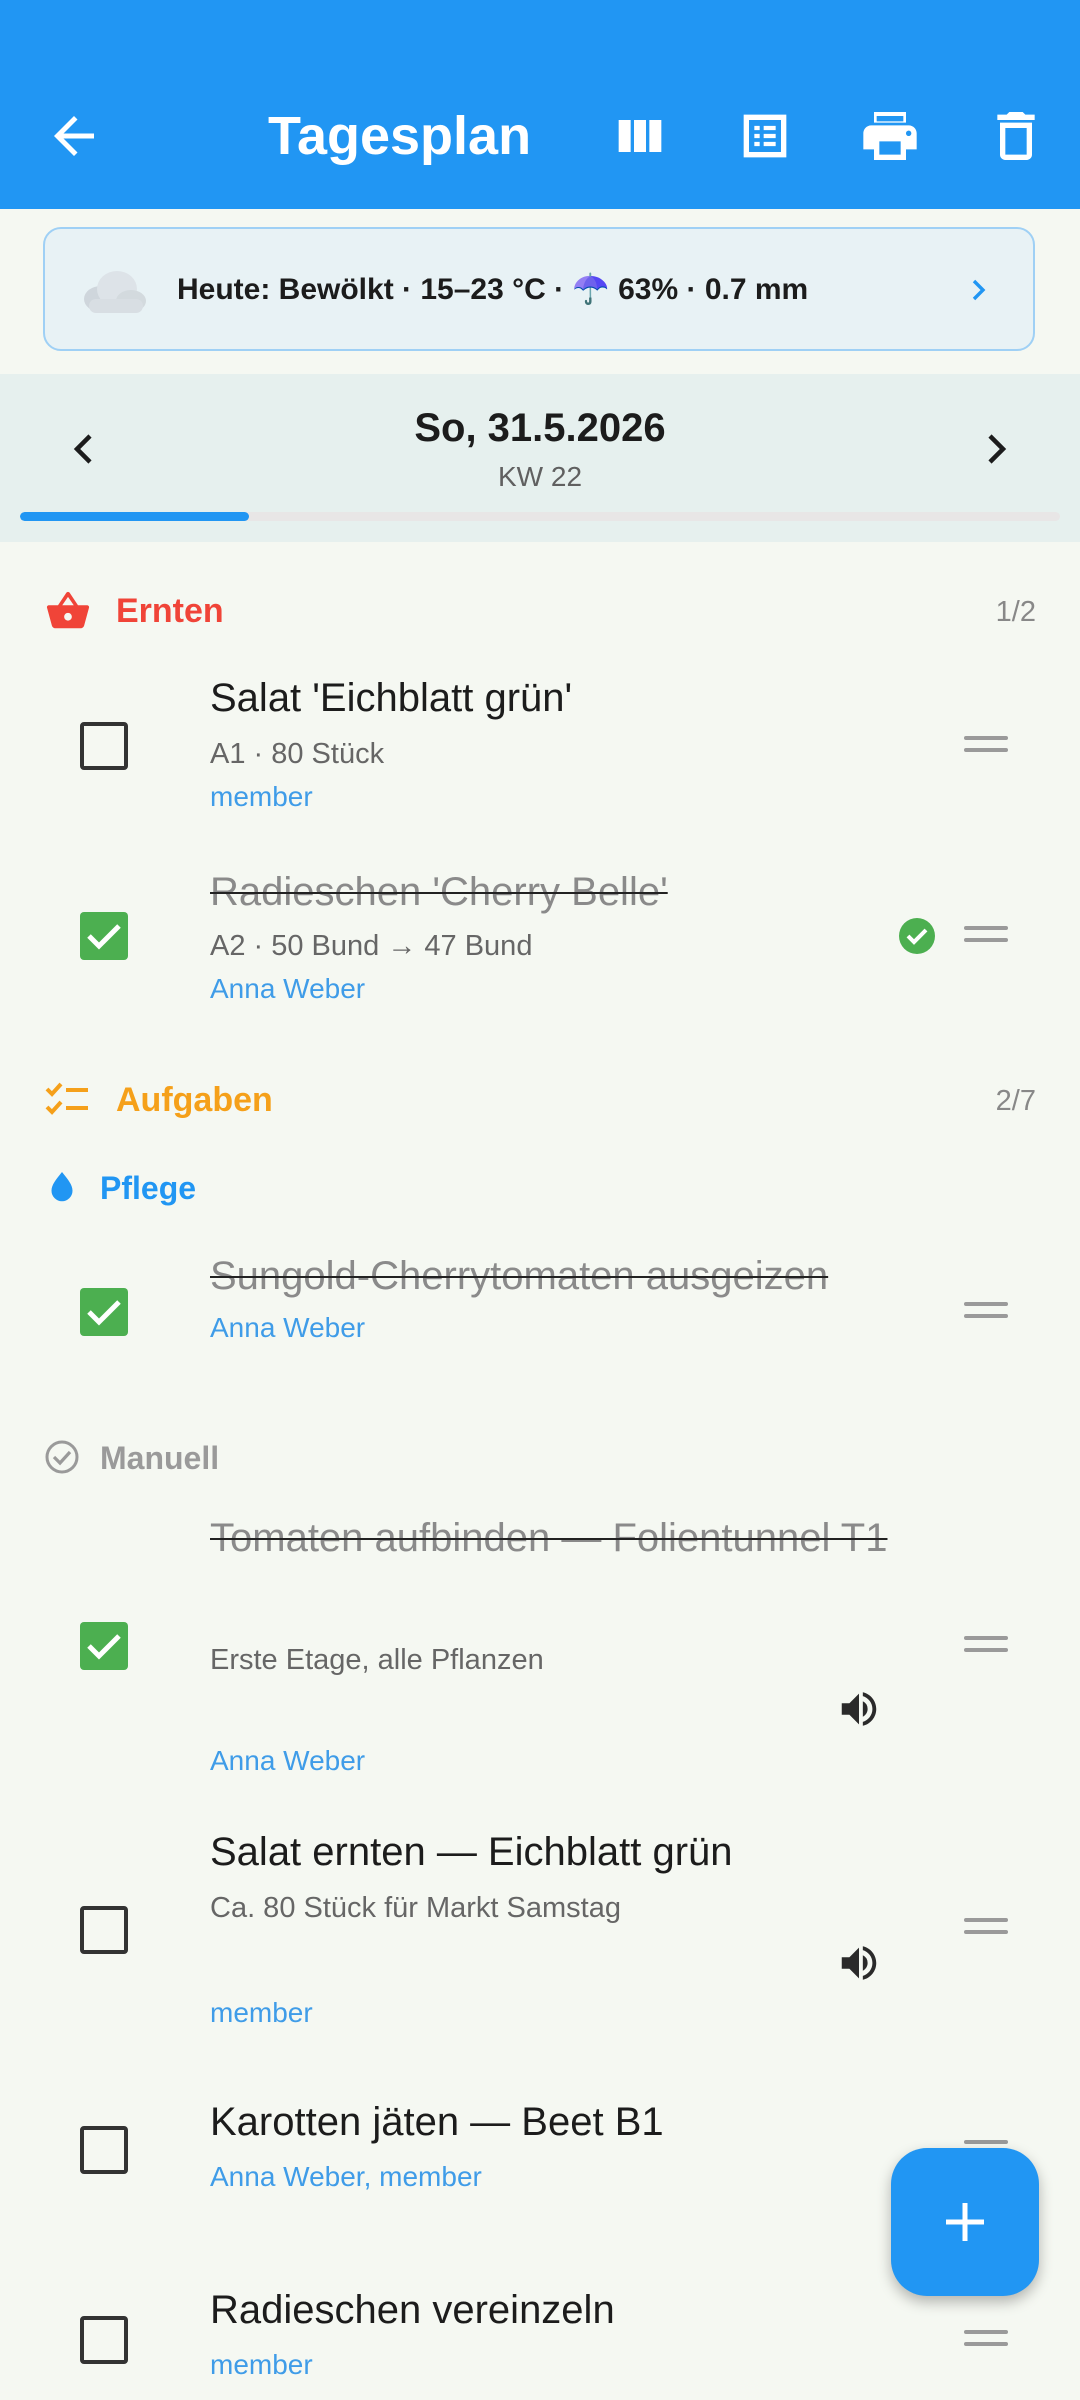 The width and height of the screenshot is (1080, 2400). I want to click on item-detail: Ca. 80 Stück für Markt Samstag, so click(415, 1908).